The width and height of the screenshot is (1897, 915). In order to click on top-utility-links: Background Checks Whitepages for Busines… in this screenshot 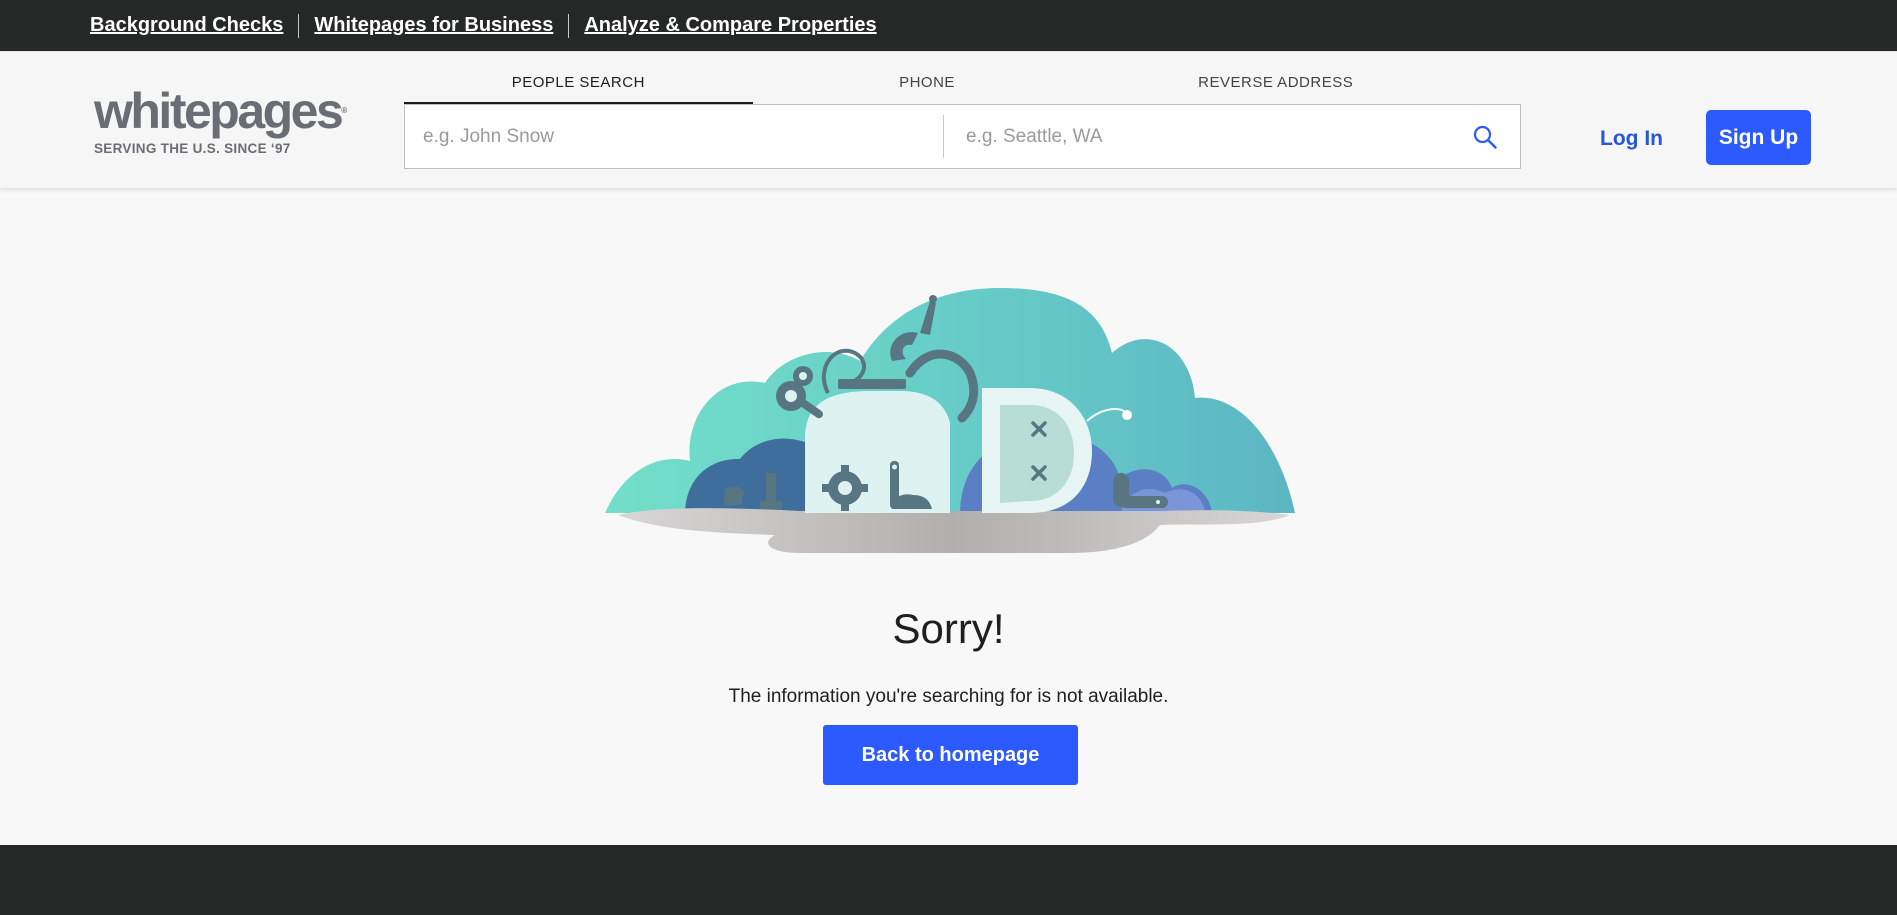, I will do `click(483, 25)`.